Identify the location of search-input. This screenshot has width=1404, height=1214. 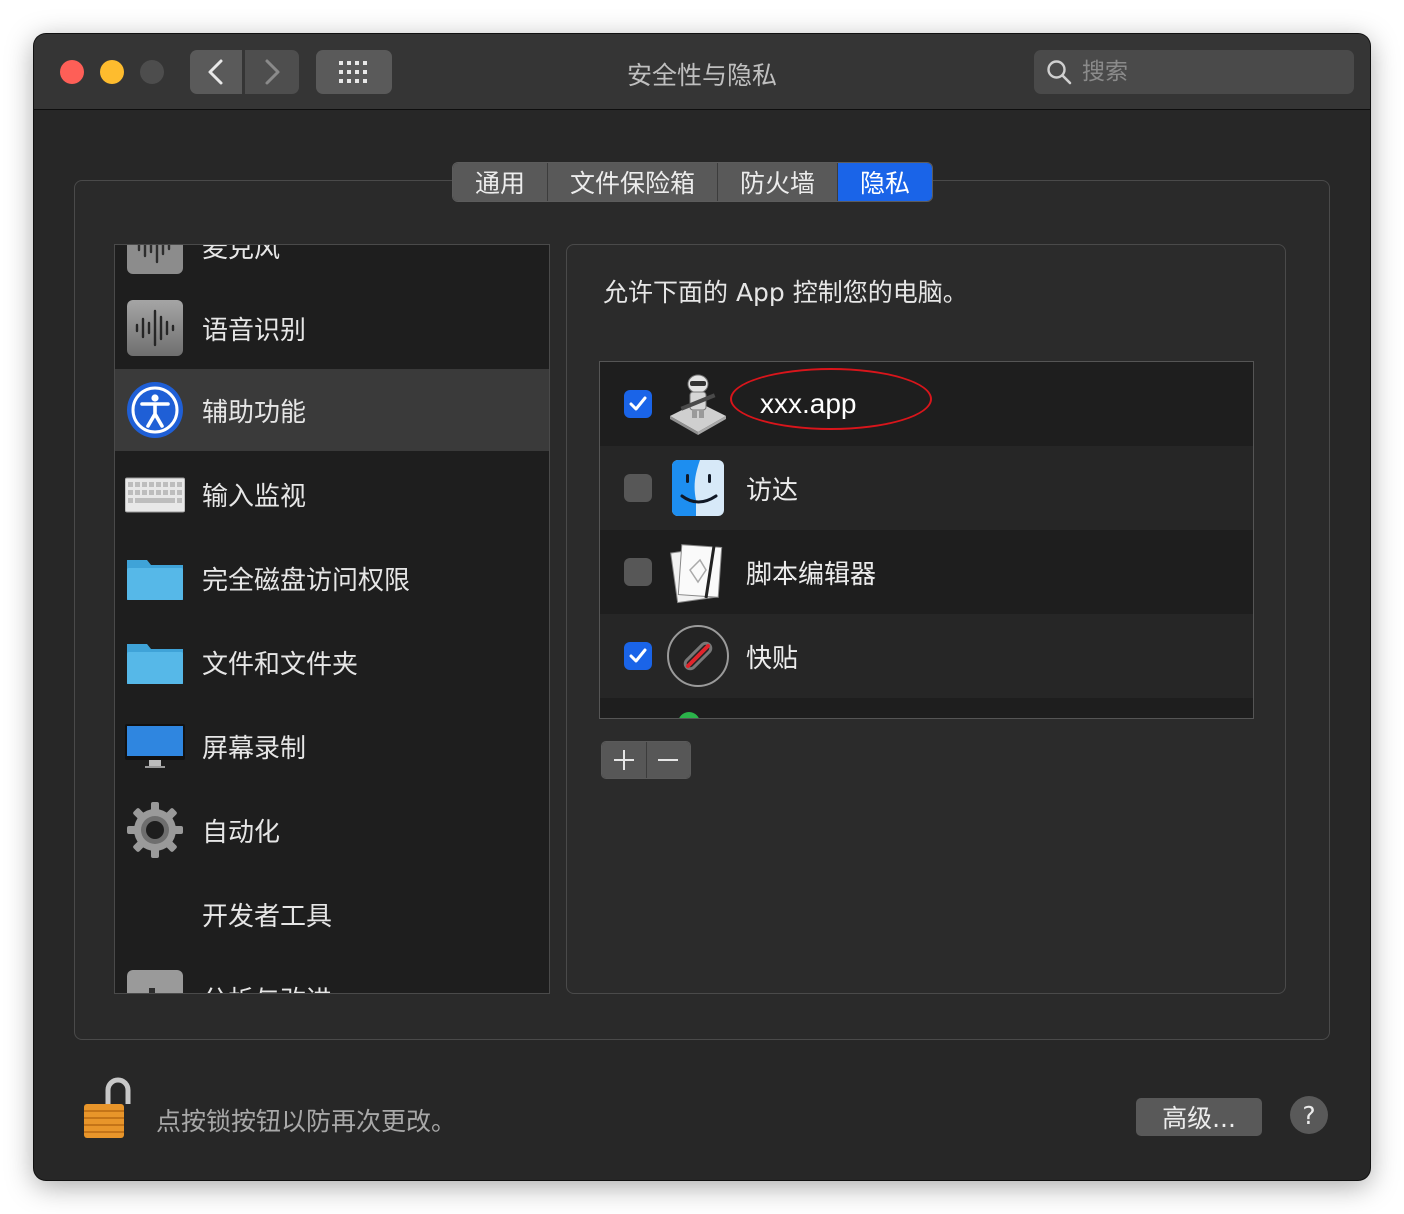
(1202, 72).